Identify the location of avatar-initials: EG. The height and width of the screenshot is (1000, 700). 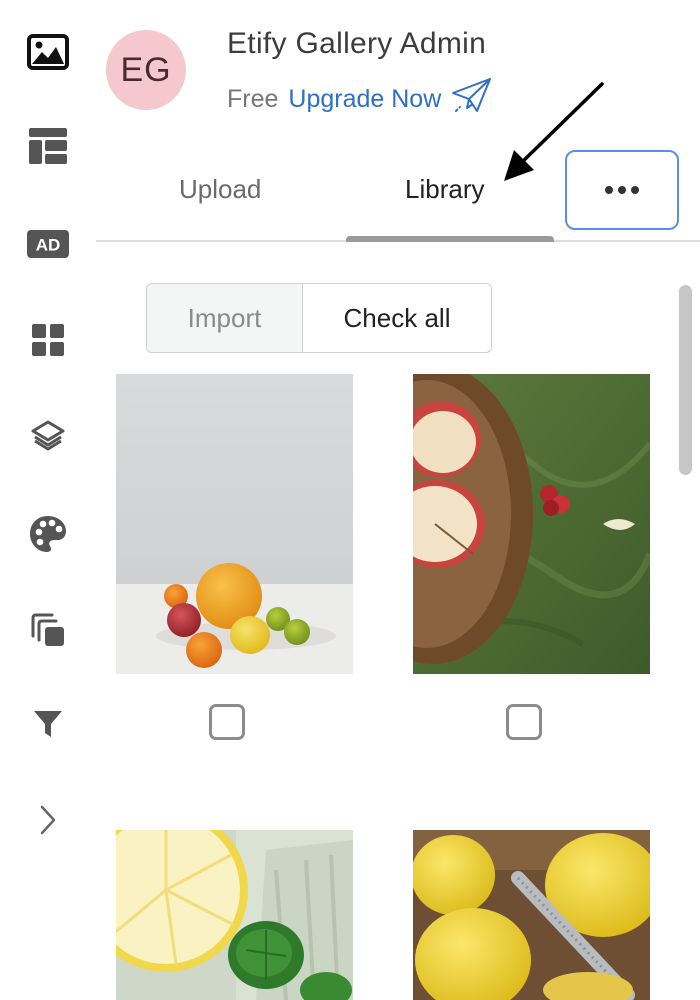
(146, 69).